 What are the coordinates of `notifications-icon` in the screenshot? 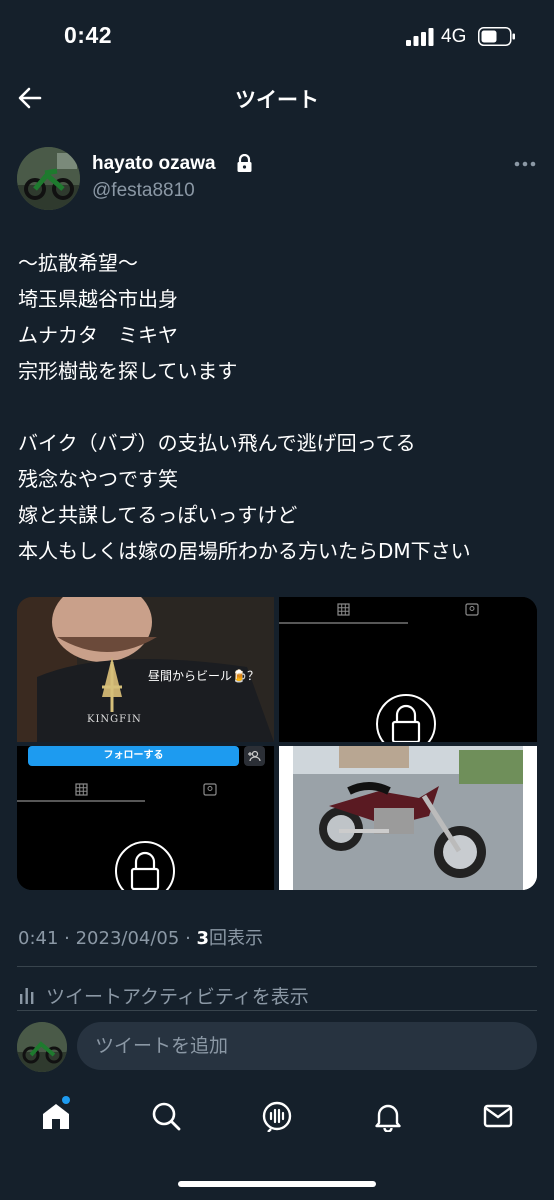 It's located at (388, 1116).